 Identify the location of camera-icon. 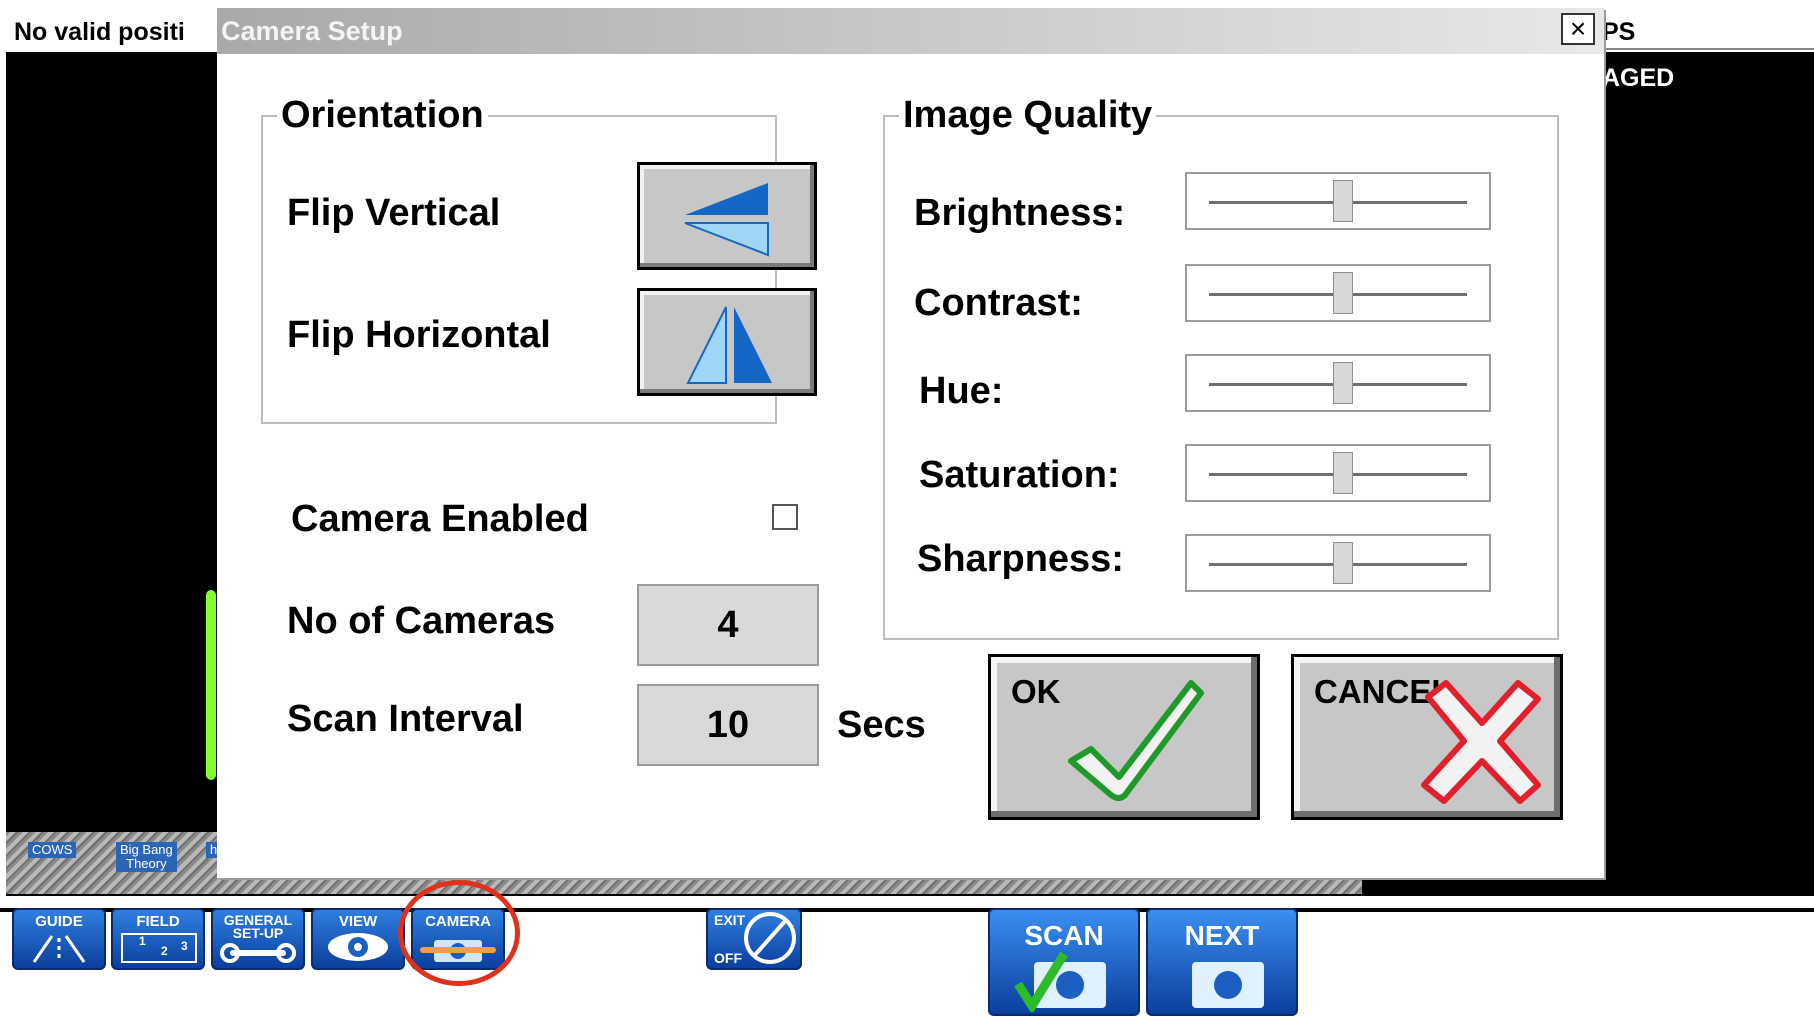
(1228, 985).